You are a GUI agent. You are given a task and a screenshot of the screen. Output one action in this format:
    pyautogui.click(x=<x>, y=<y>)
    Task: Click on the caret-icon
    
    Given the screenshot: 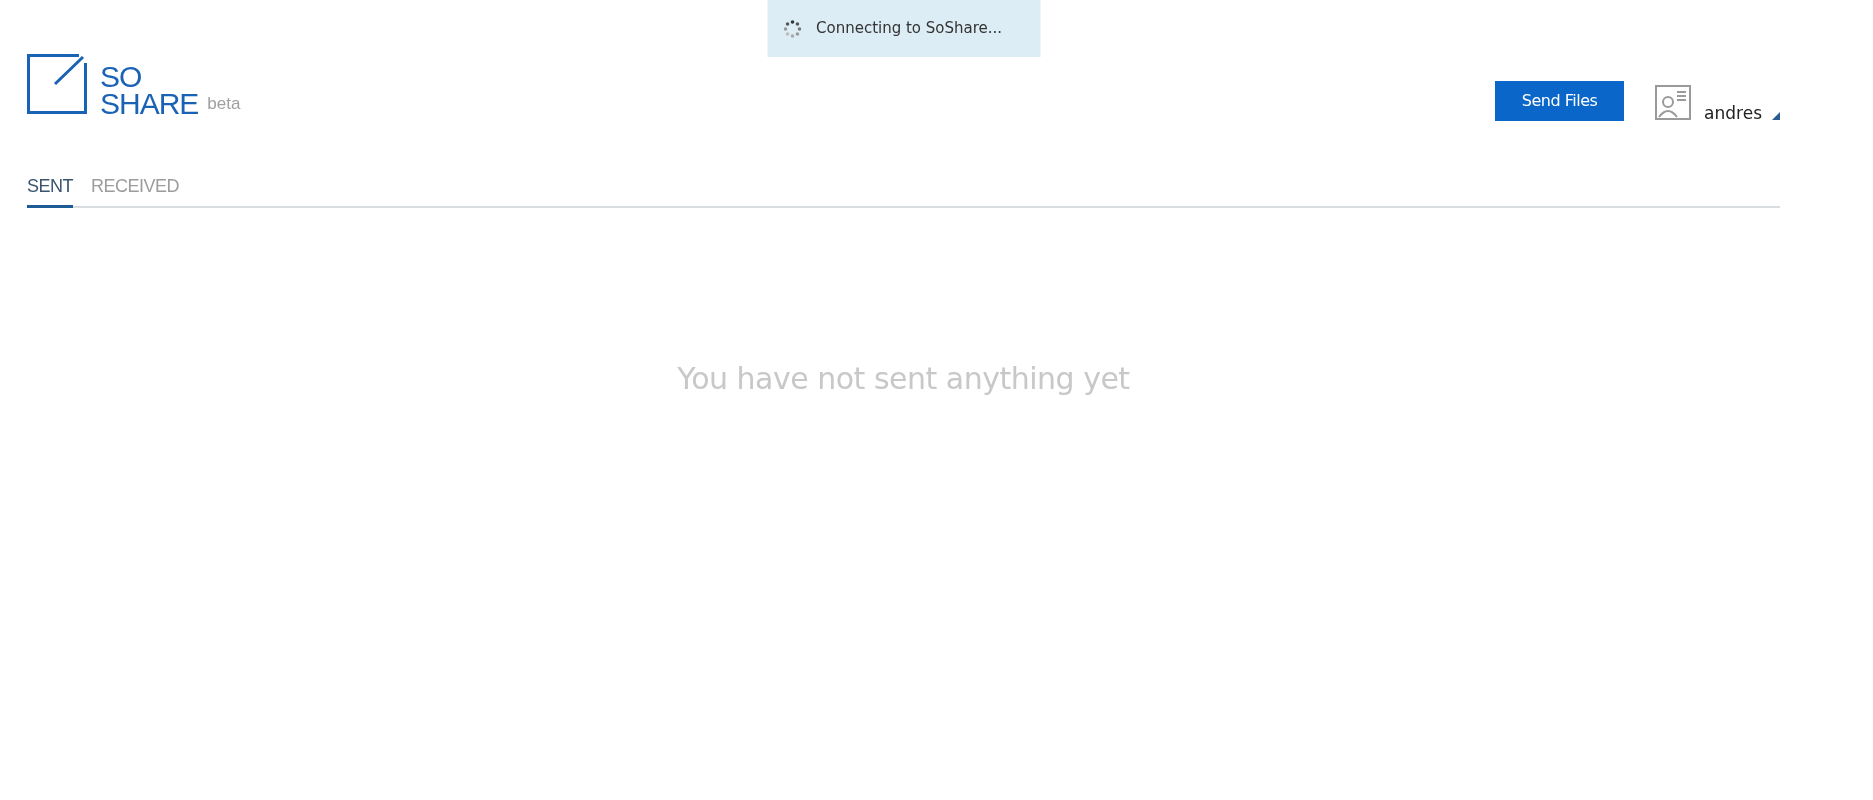 What is the action you would take?
    pyautogui.click(x=1776, y=116)
    